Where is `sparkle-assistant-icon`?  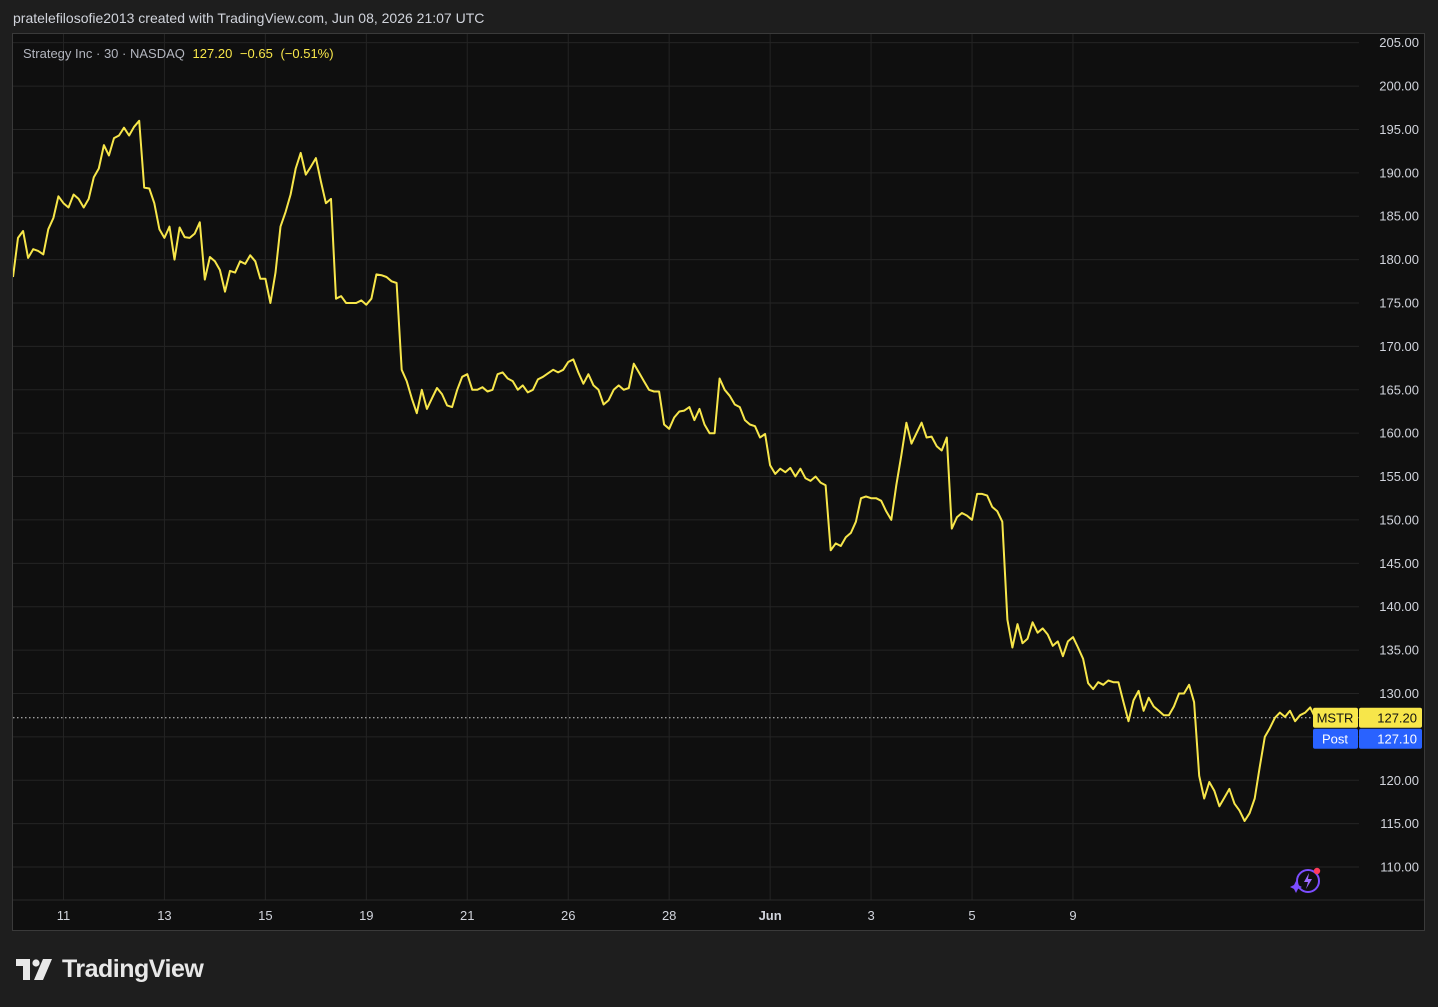
sparkle-assistant-icon is located at coordinates (1307, 884).